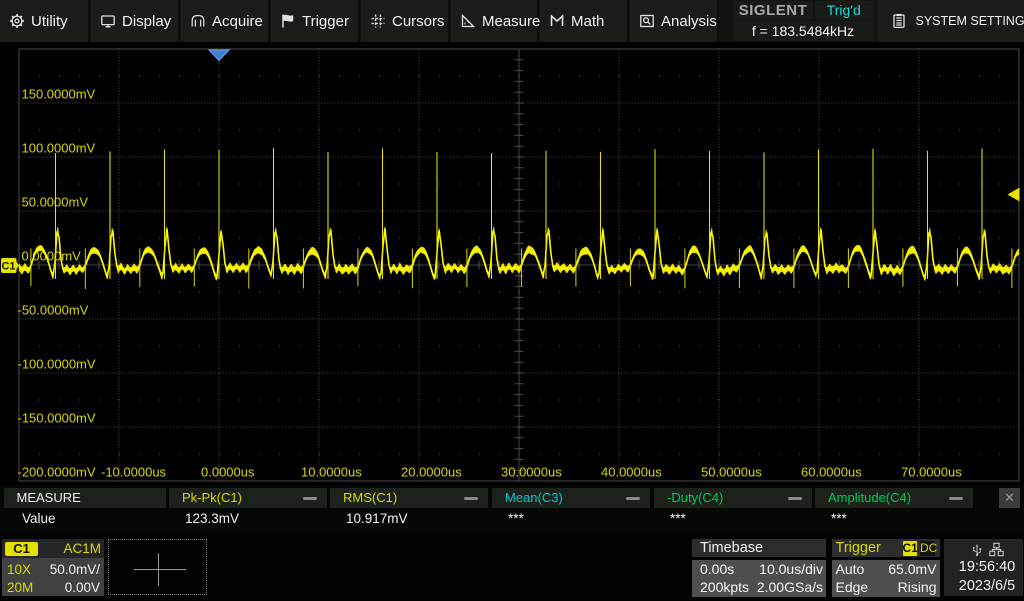  Describe the element at coordinates (931, 472) in the screenshot. I see `svg-text: 70.0000us` at that location.